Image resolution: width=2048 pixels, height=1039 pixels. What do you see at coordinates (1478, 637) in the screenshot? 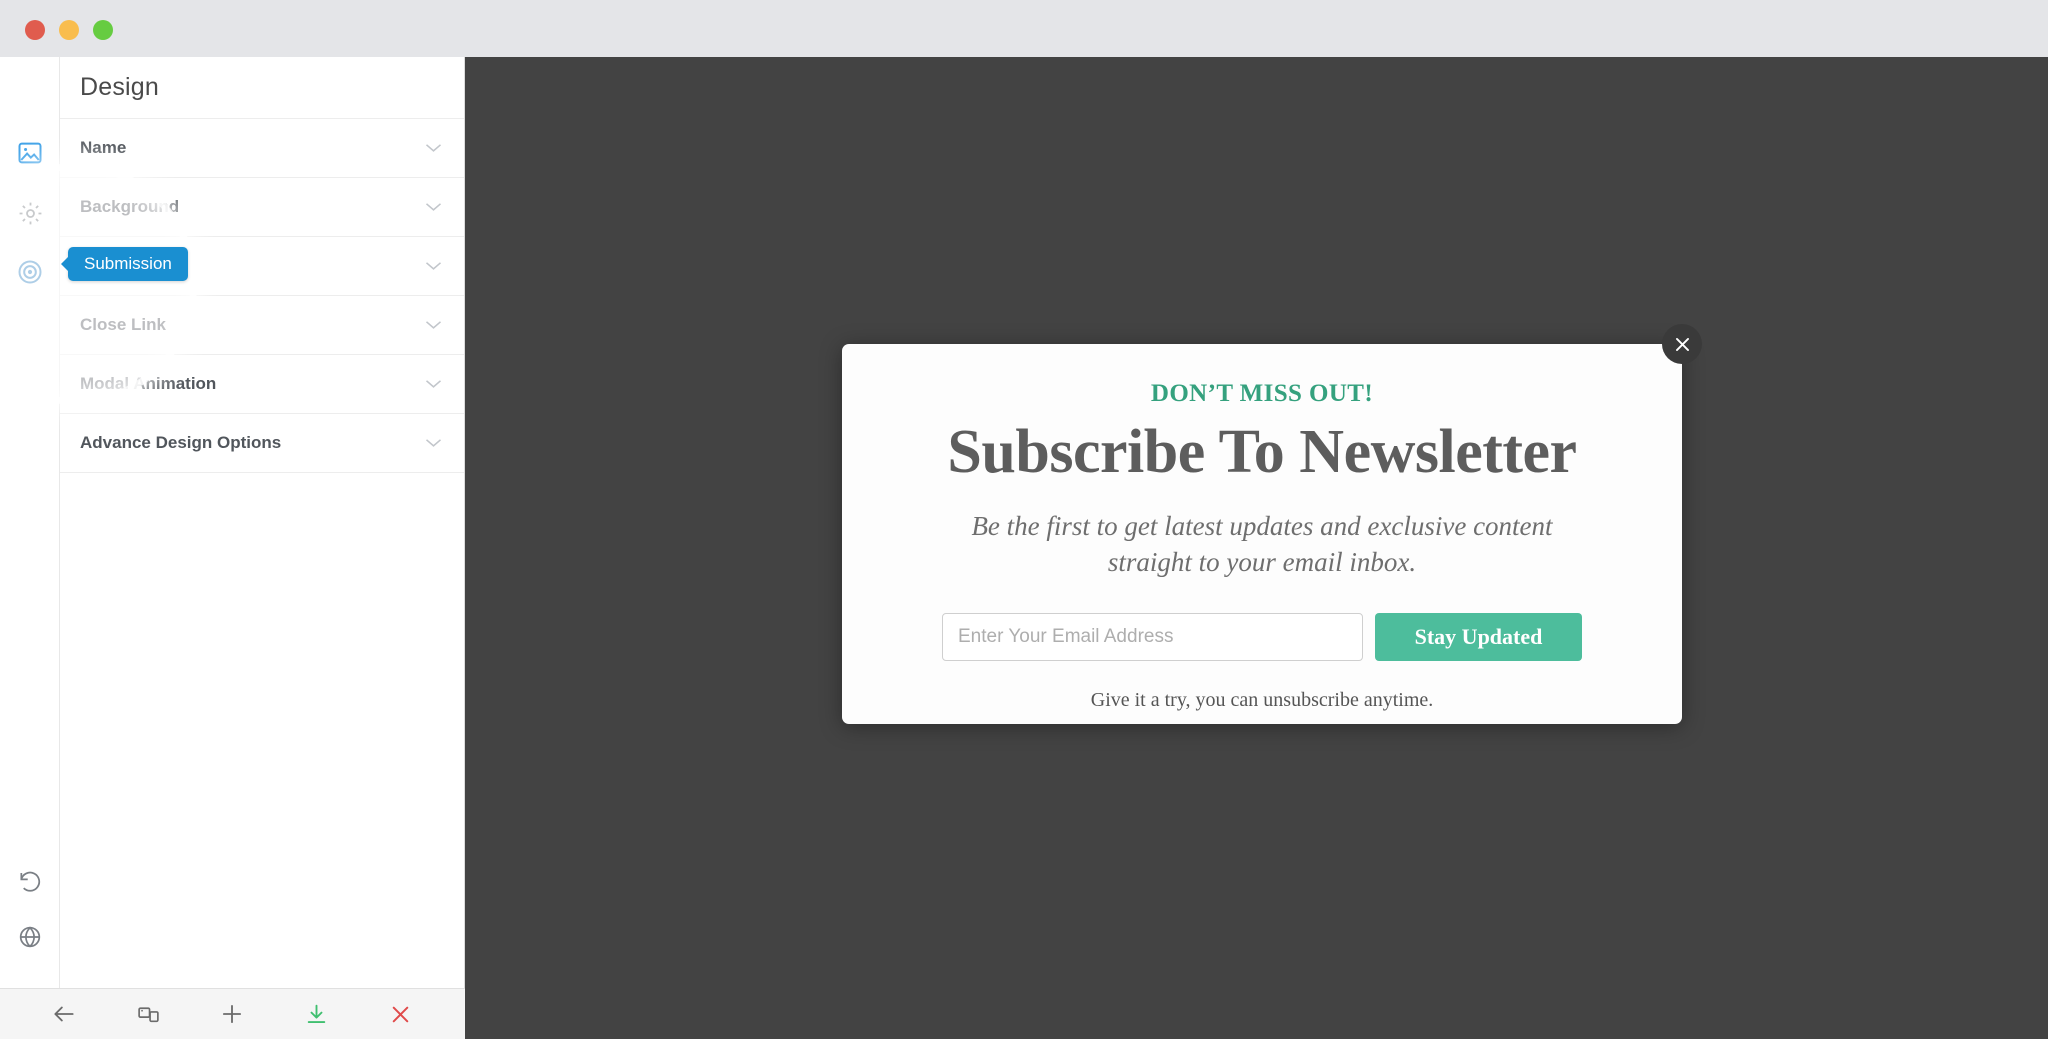
I see `stay-updated-button: Stay Updated` at bounding box center [1478, 637].